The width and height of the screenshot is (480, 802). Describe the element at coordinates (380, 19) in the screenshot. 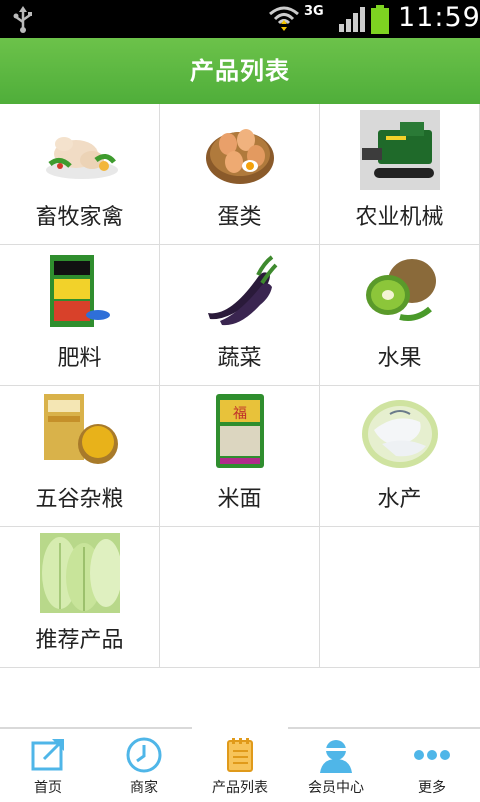

I see `battery-icon` at that location.